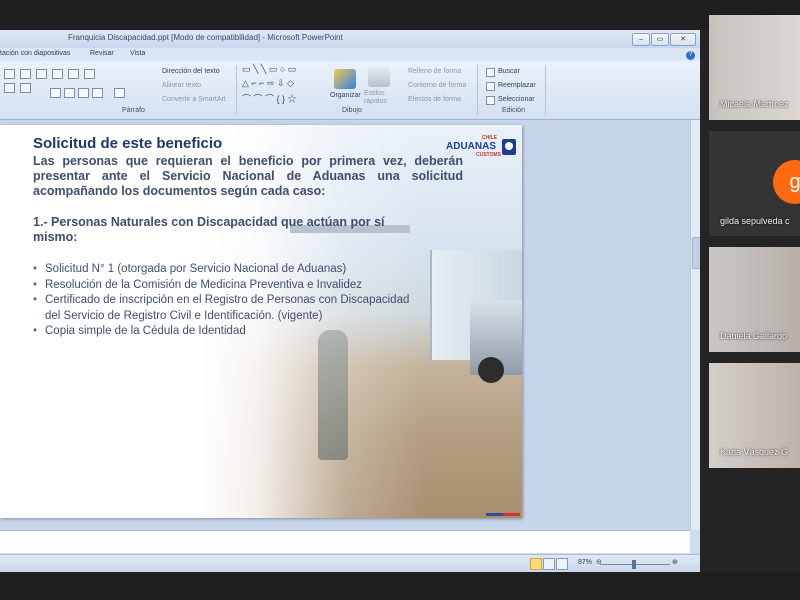 Image resolution: width=800 pixels, height=600 pixels. Describe the element at coordinates (549, 564) in the screenshot. I see `slide-sorter-button` at that location.